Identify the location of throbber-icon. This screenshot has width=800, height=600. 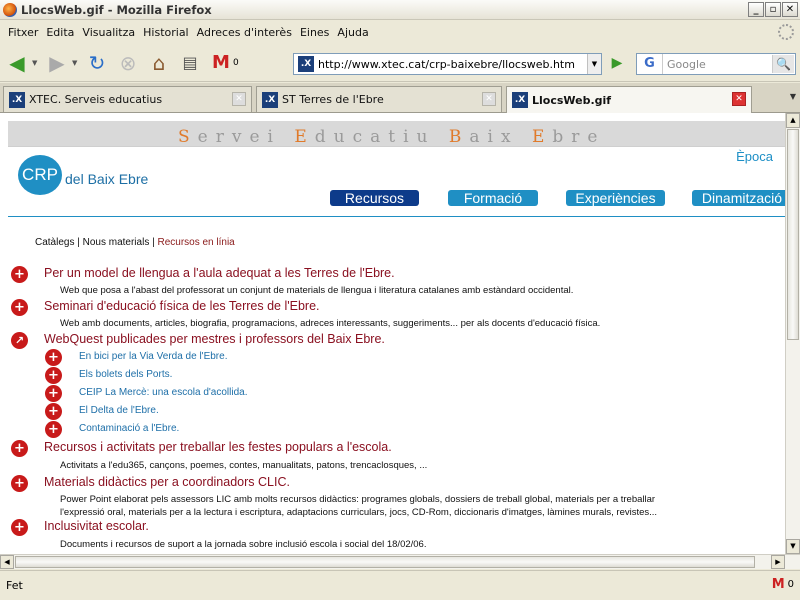
(786, 32).